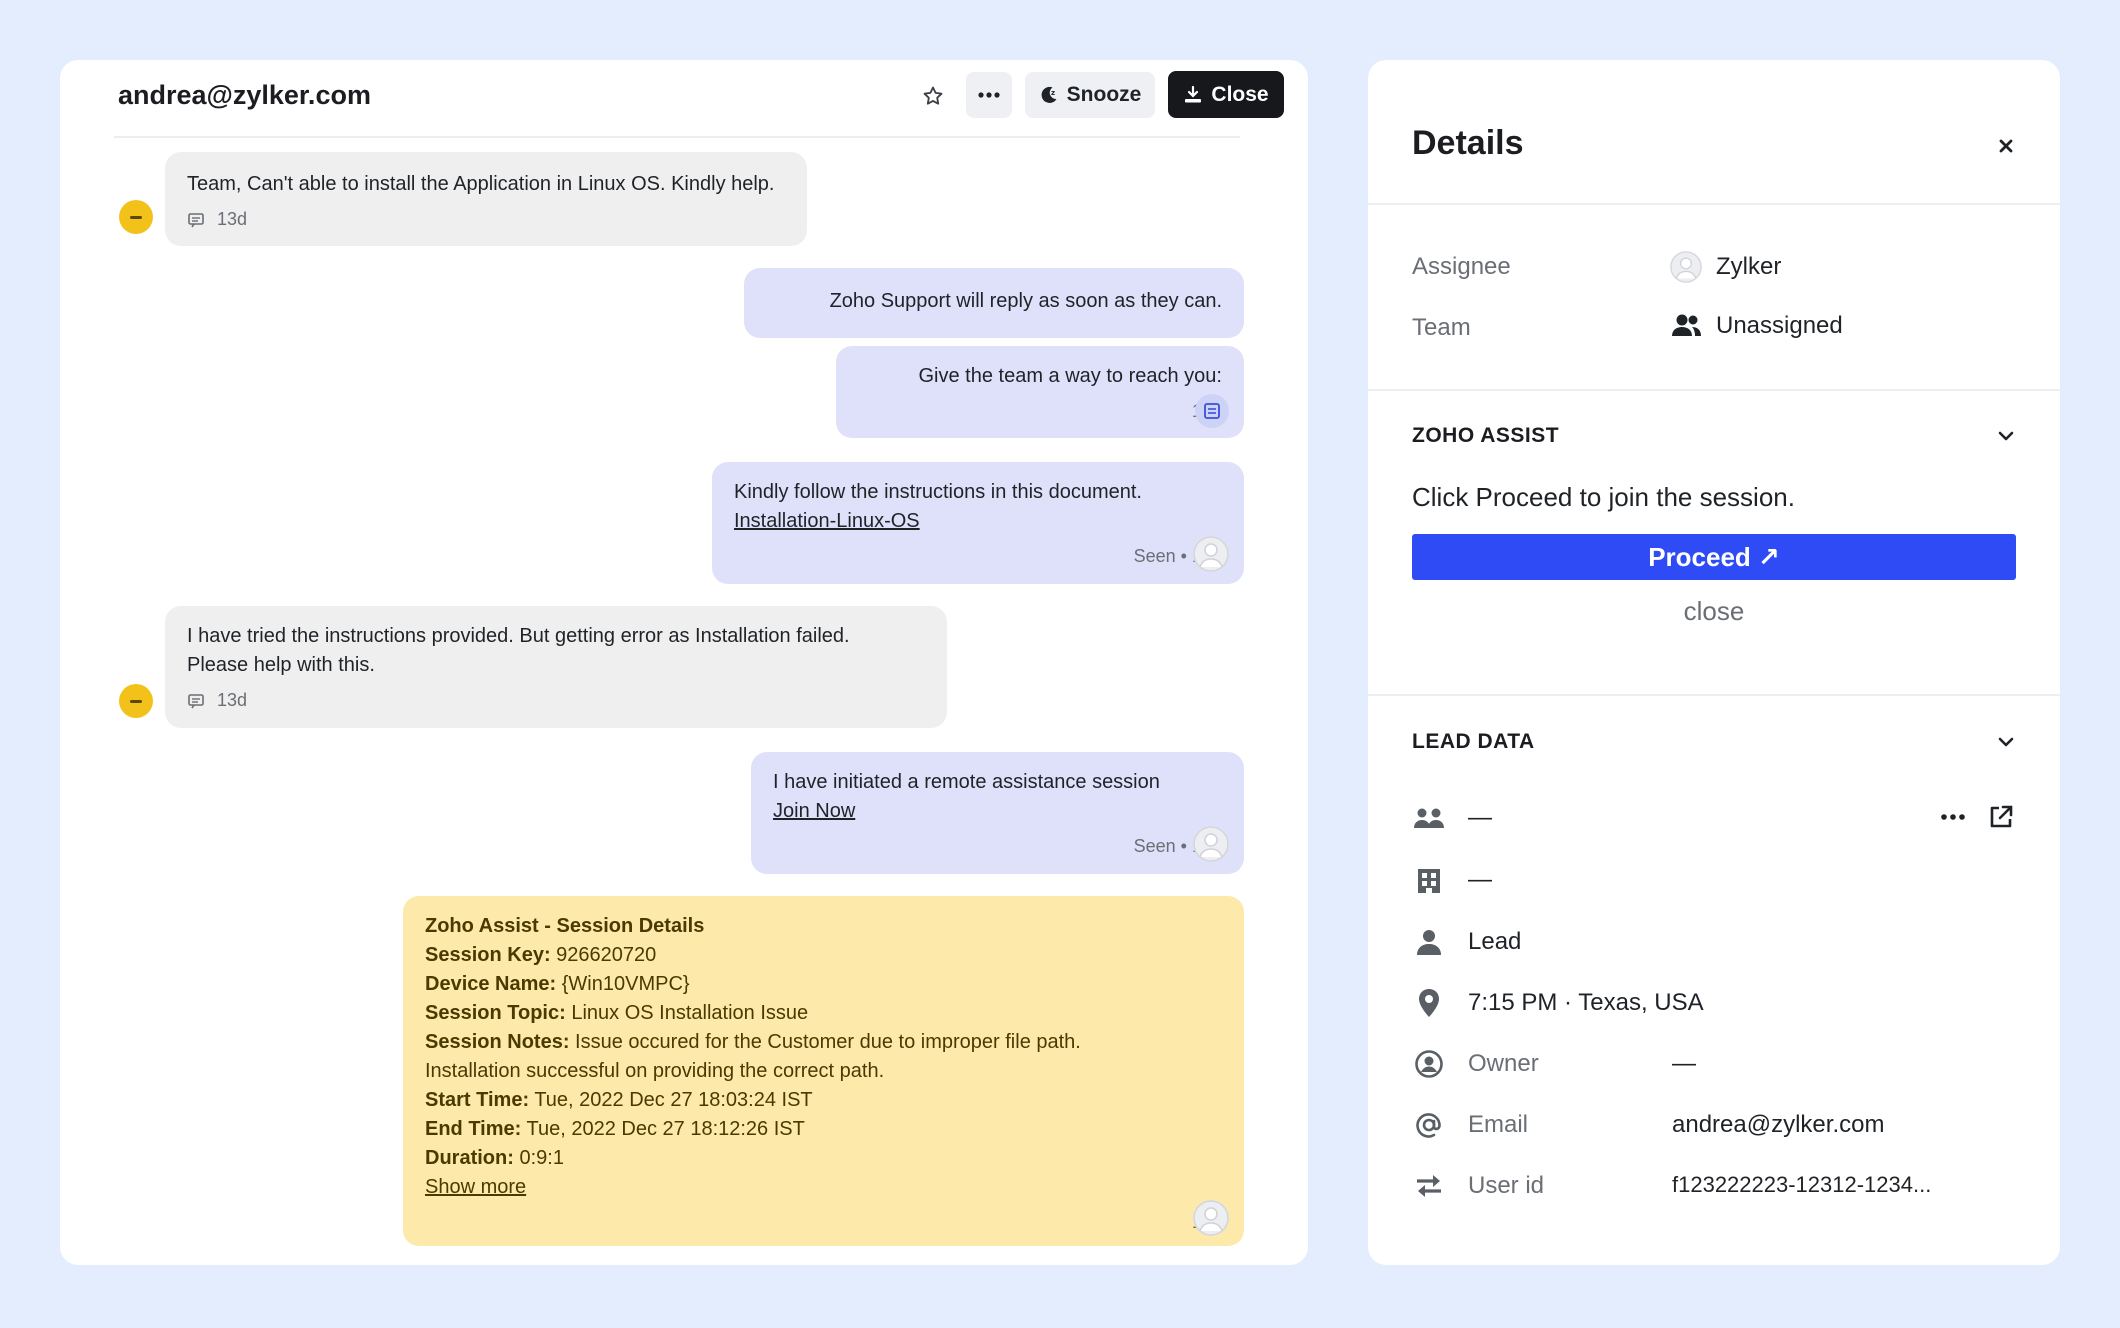  Describe the element at coordinates (1779, 325) in the screenshot. I see `team-name: Unassigned` at that location.